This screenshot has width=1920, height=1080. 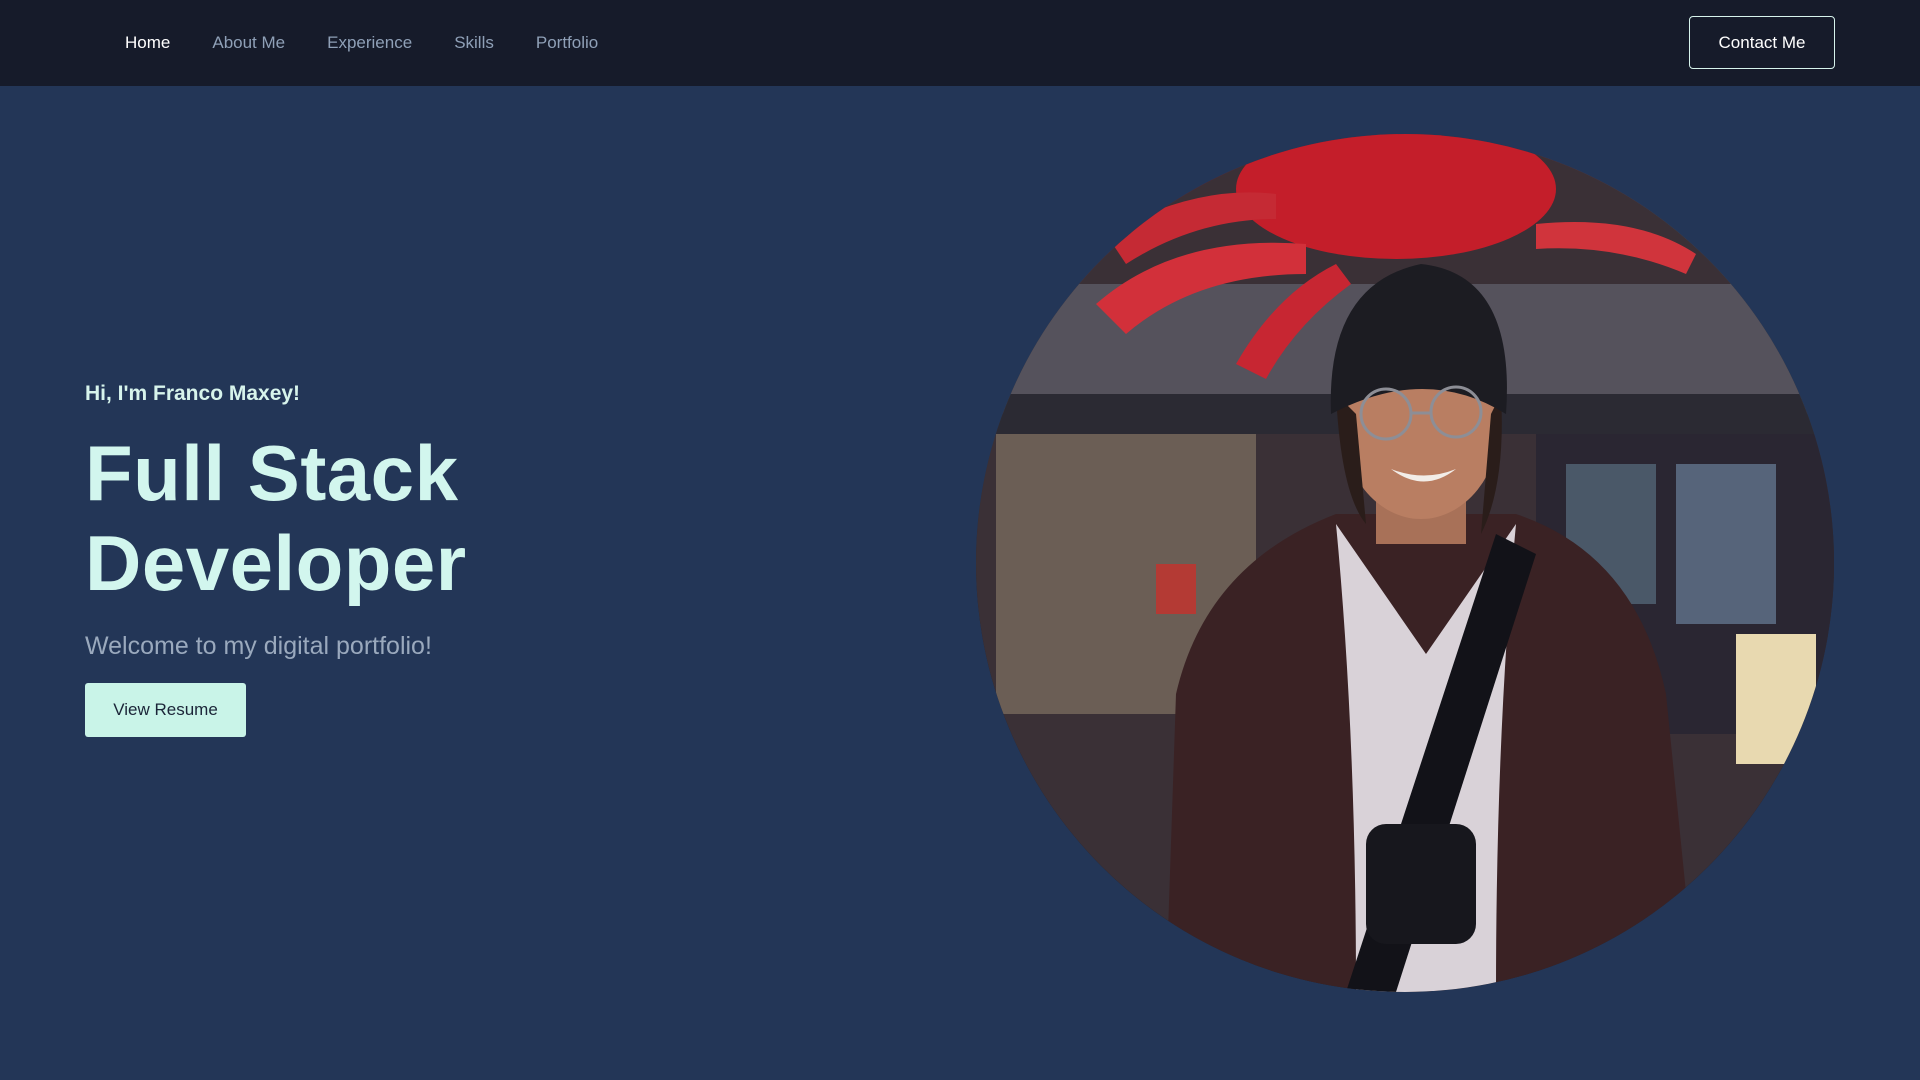 What do you see at coordinates (248, 43) in the screenshot?
I see `nav-link-about-me: About Me` at bounding box center [248, 43].